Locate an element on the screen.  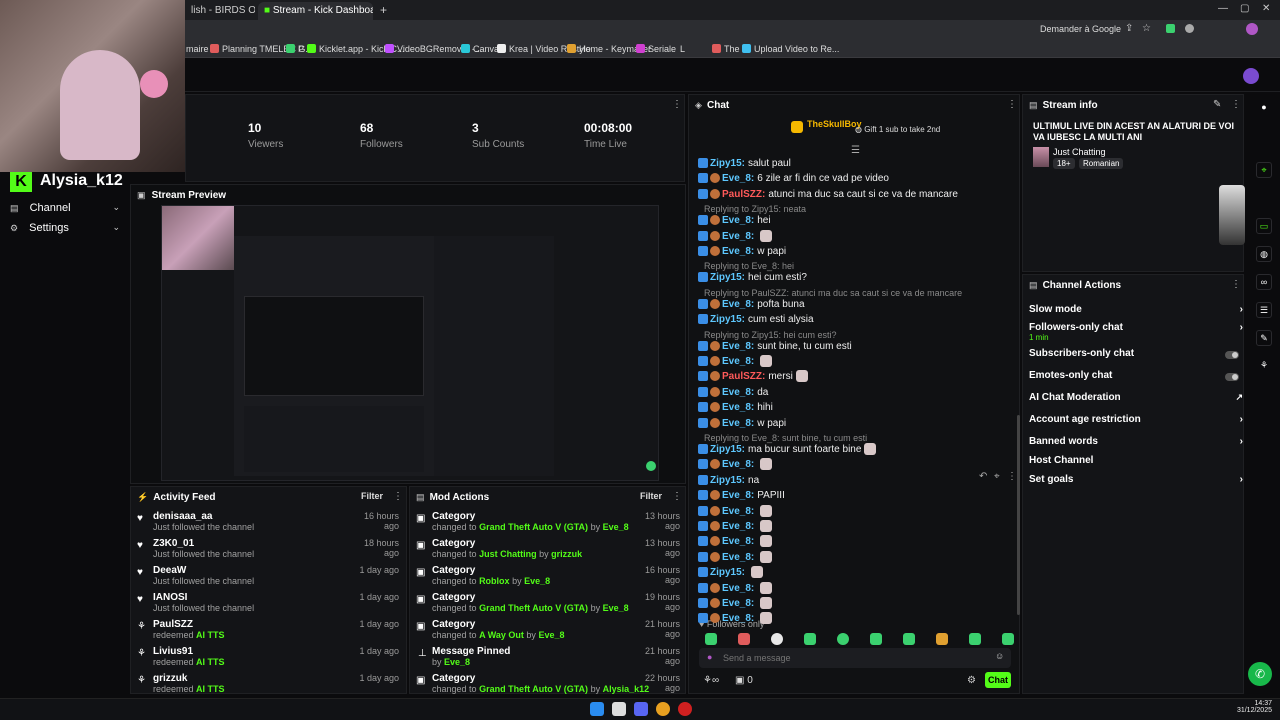
pin-icon: ⌖ is located at coordinates (997, 476).